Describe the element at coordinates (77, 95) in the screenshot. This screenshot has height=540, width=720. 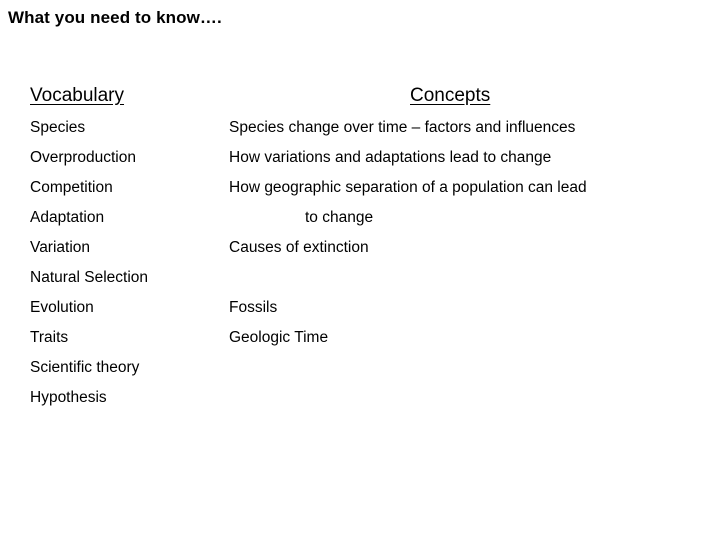
I see `column-heading-vocabulary: Vocabulary` at that location.